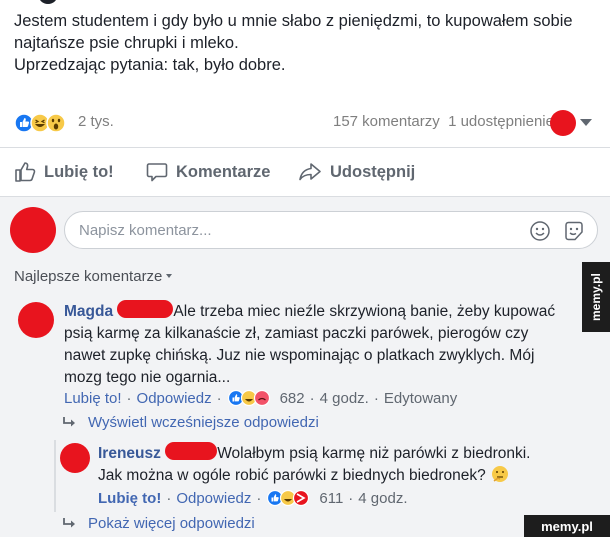 The width and height of the screenshot is (610, 537). Describe the element at coordinates (36, 320) in the screenshot. I see `commenter-avatar` at that location.